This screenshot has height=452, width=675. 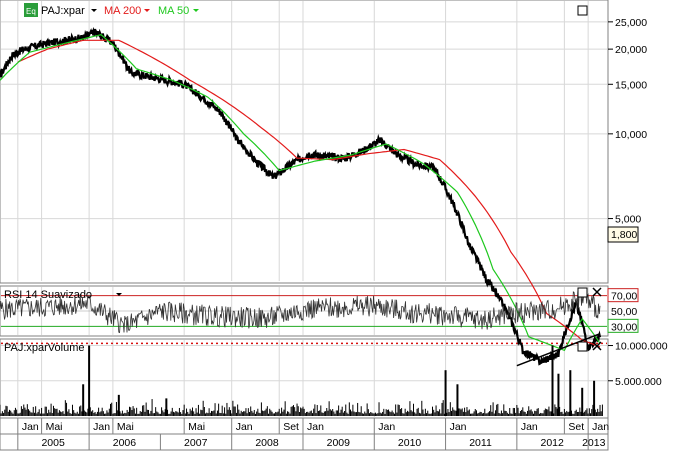 I want to click on year-label-8: 2013, so click(x=594, y=443).